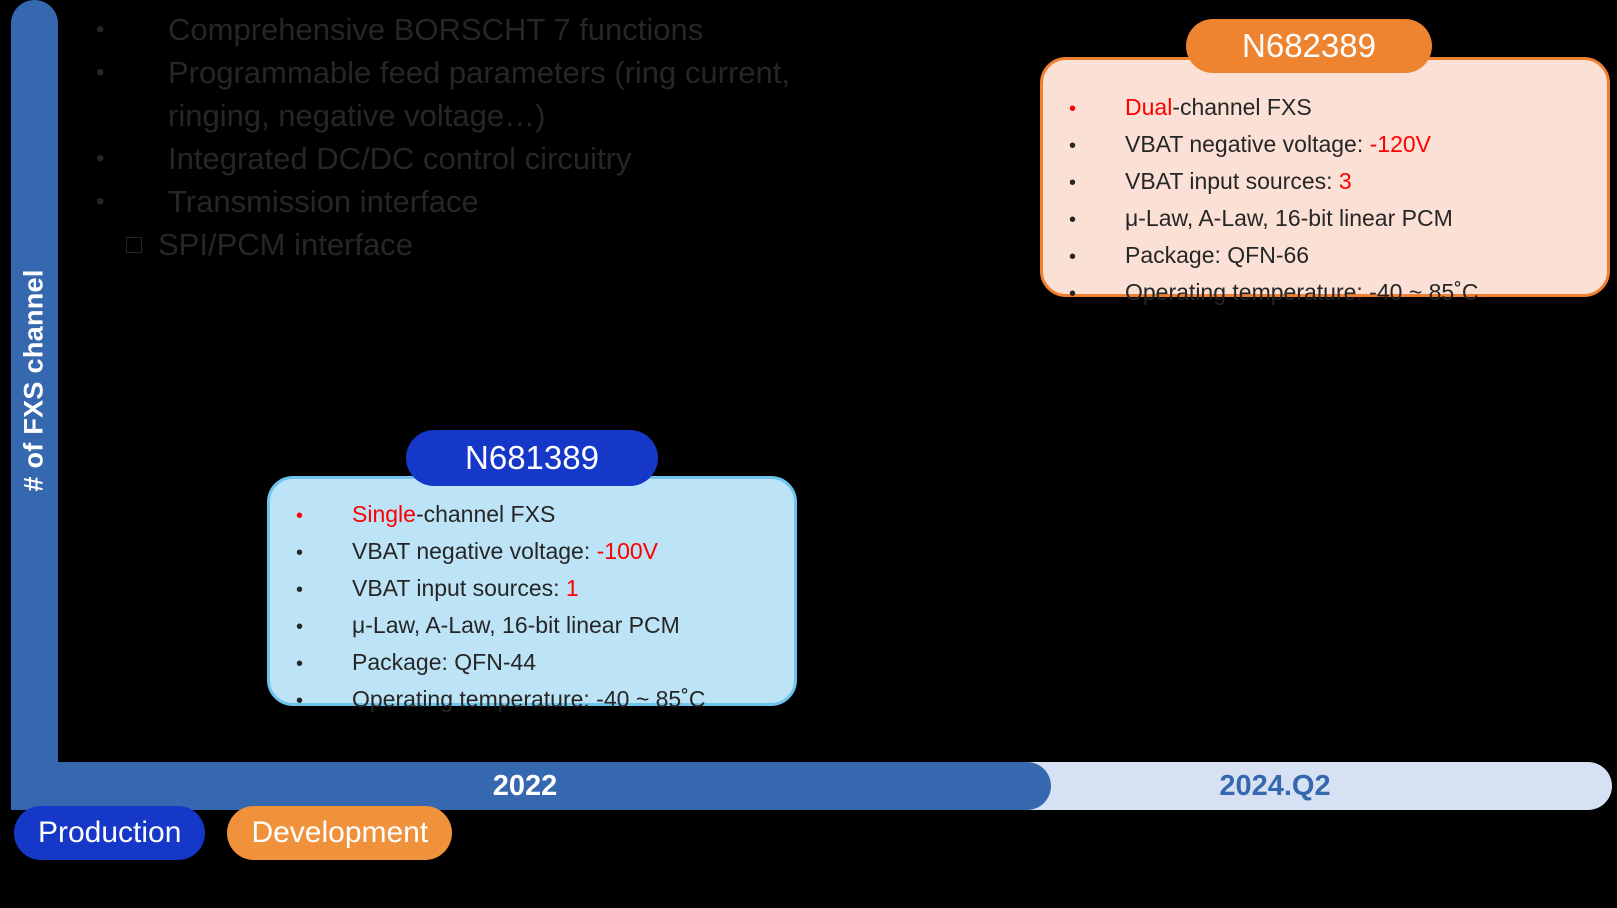 The image size is (1617, 908). I want to click on spec-row: • Dual-channel FXS, so click(1331, 108).